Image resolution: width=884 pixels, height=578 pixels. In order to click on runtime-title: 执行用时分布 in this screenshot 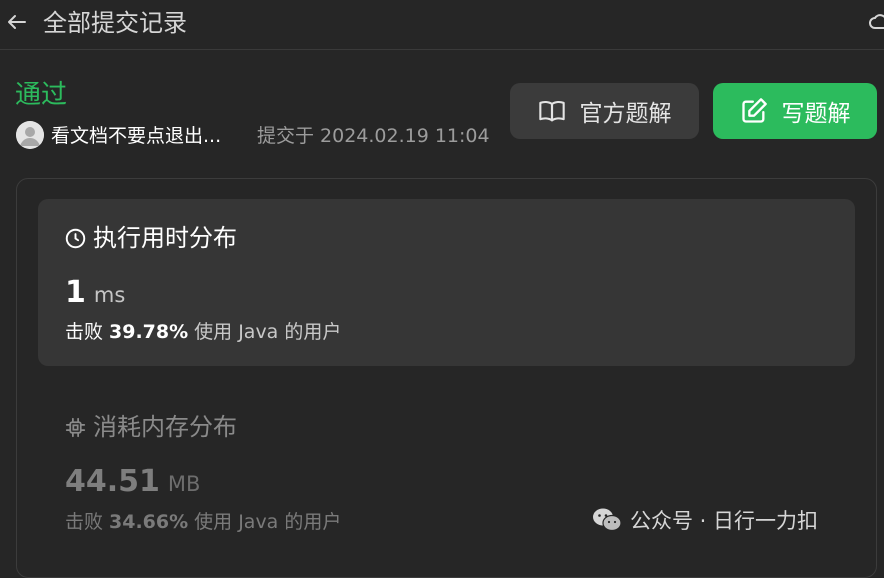, I will do `click(151, 238)`.